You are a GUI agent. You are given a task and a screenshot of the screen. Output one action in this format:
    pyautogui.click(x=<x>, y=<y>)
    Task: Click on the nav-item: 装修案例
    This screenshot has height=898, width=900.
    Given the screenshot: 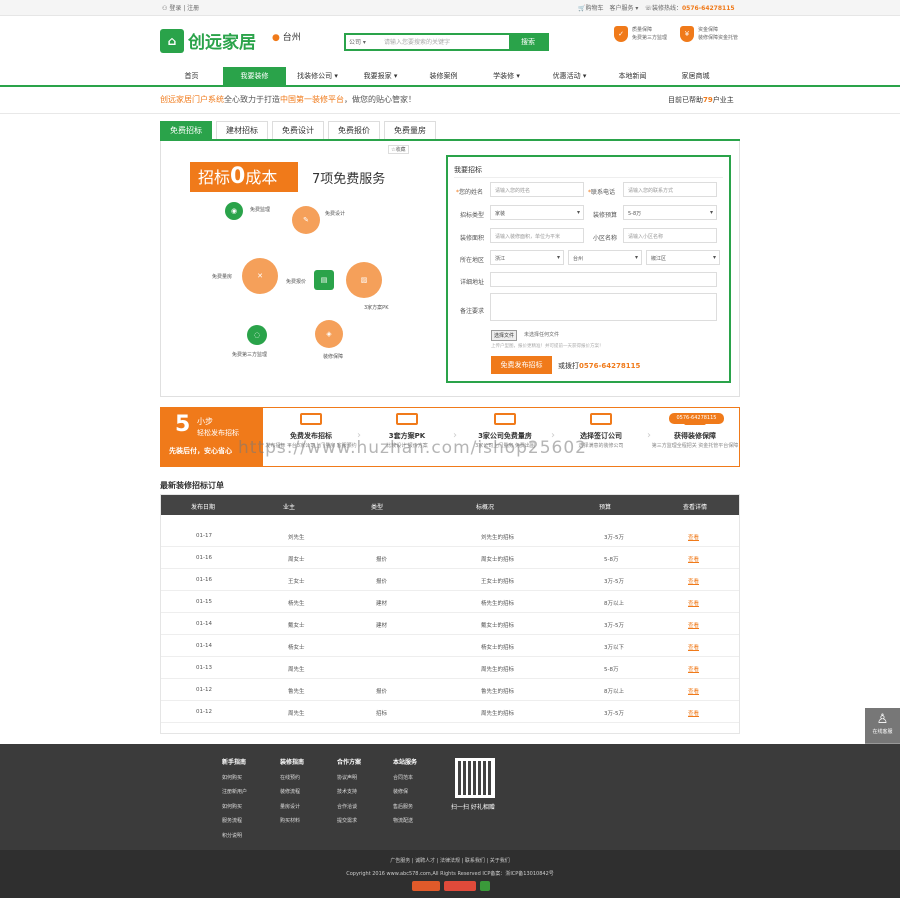 What is the action you would take?
    pyautogui.click(x=443, y=76)
    